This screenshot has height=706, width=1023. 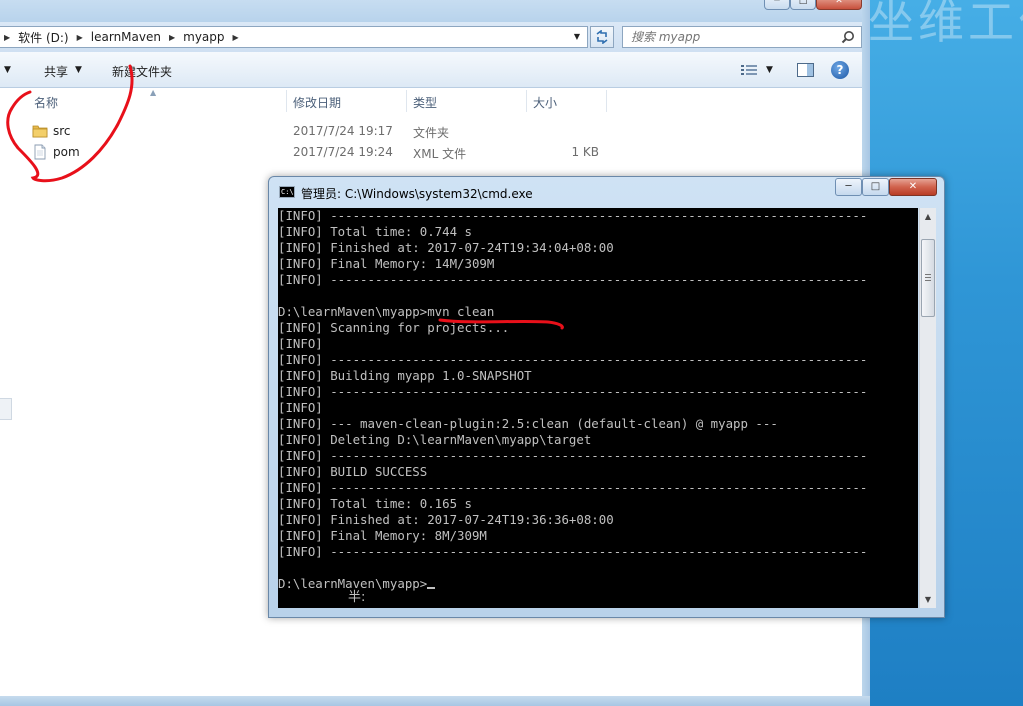 I want to click on close-button: ✕, so click(x=839, y=5).